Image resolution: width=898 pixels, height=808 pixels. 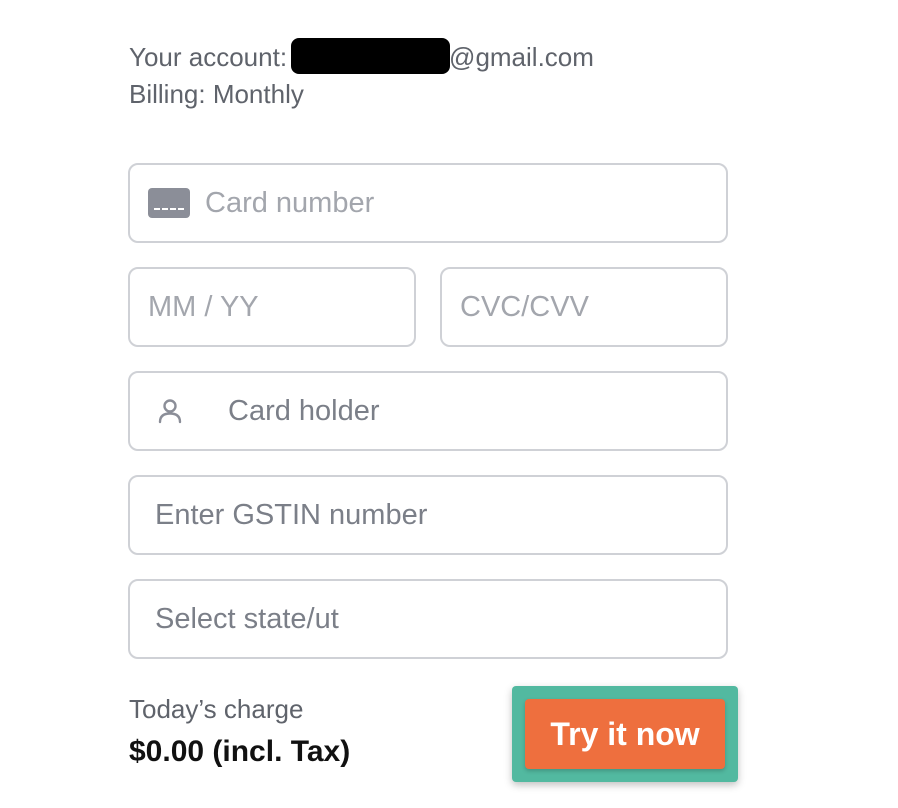 What do you see at coordinates (240, 751) in the screenshot?
I see `charge-amount: $0.00 (incl. Tax)` at bounding box center [240, 751].